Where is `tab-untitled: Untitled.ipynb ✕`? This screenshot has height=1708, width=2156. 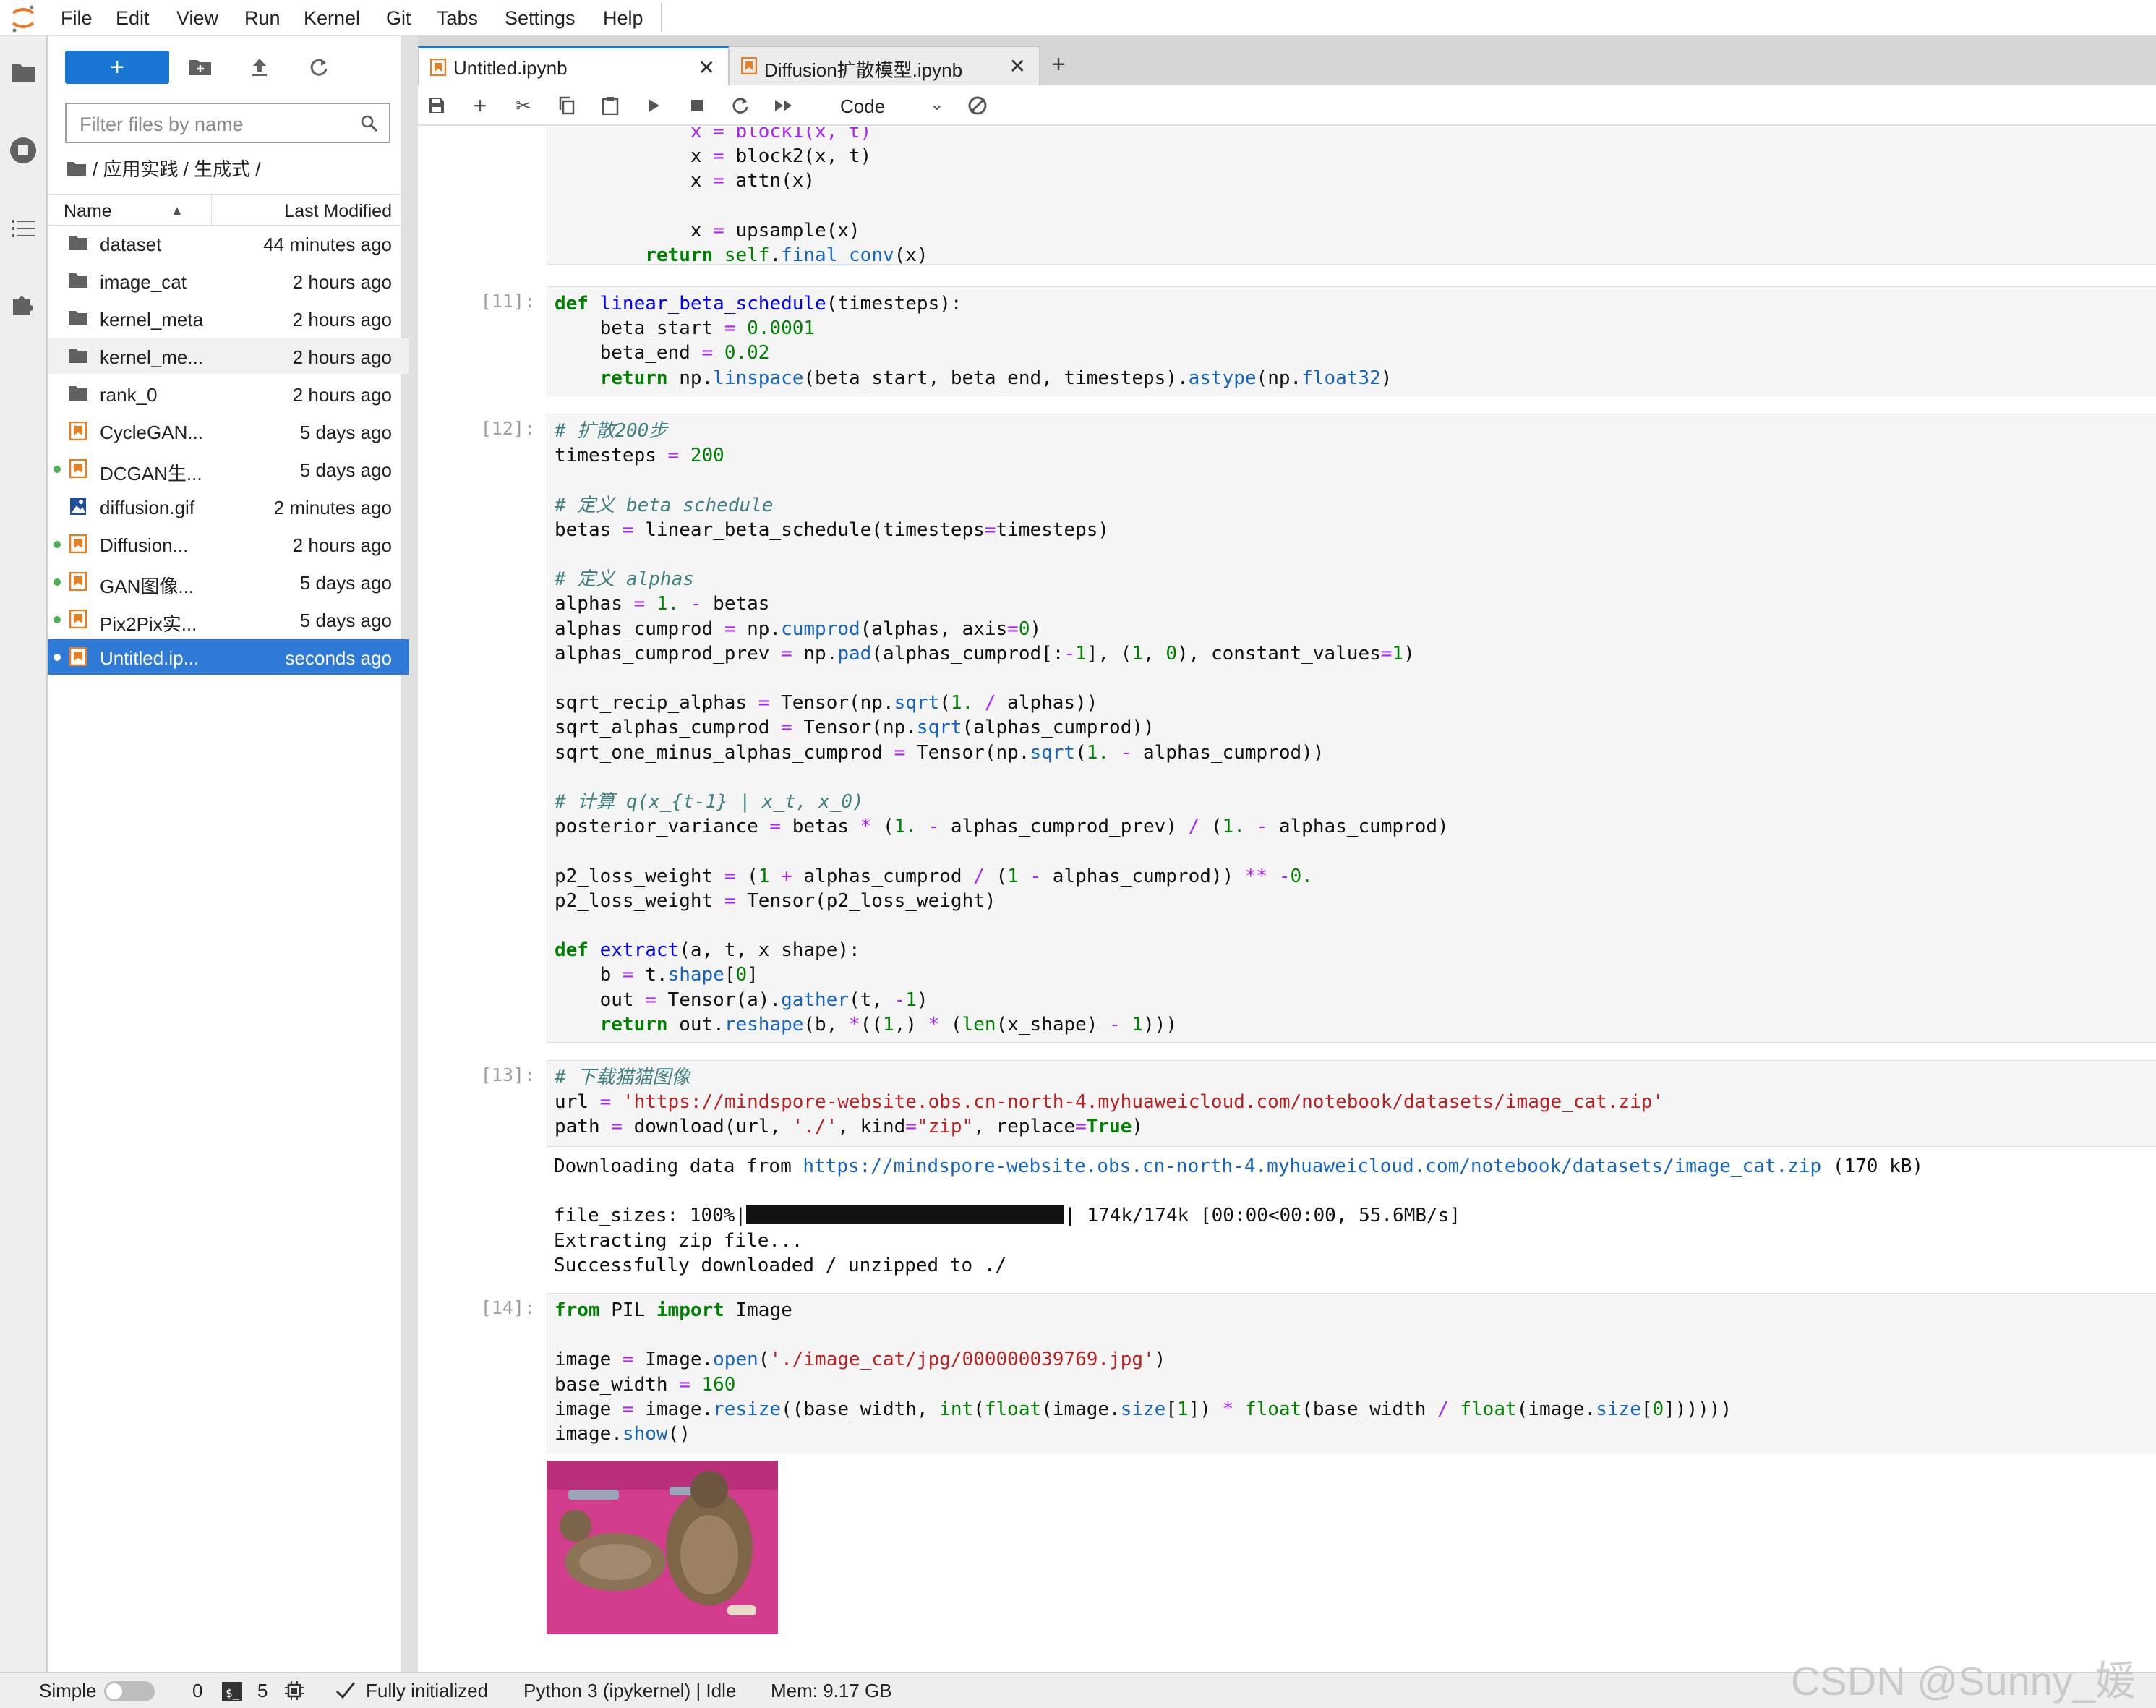
tab-untitled: Untitled.ipynb ✕ is located at coordinates (573, 65).